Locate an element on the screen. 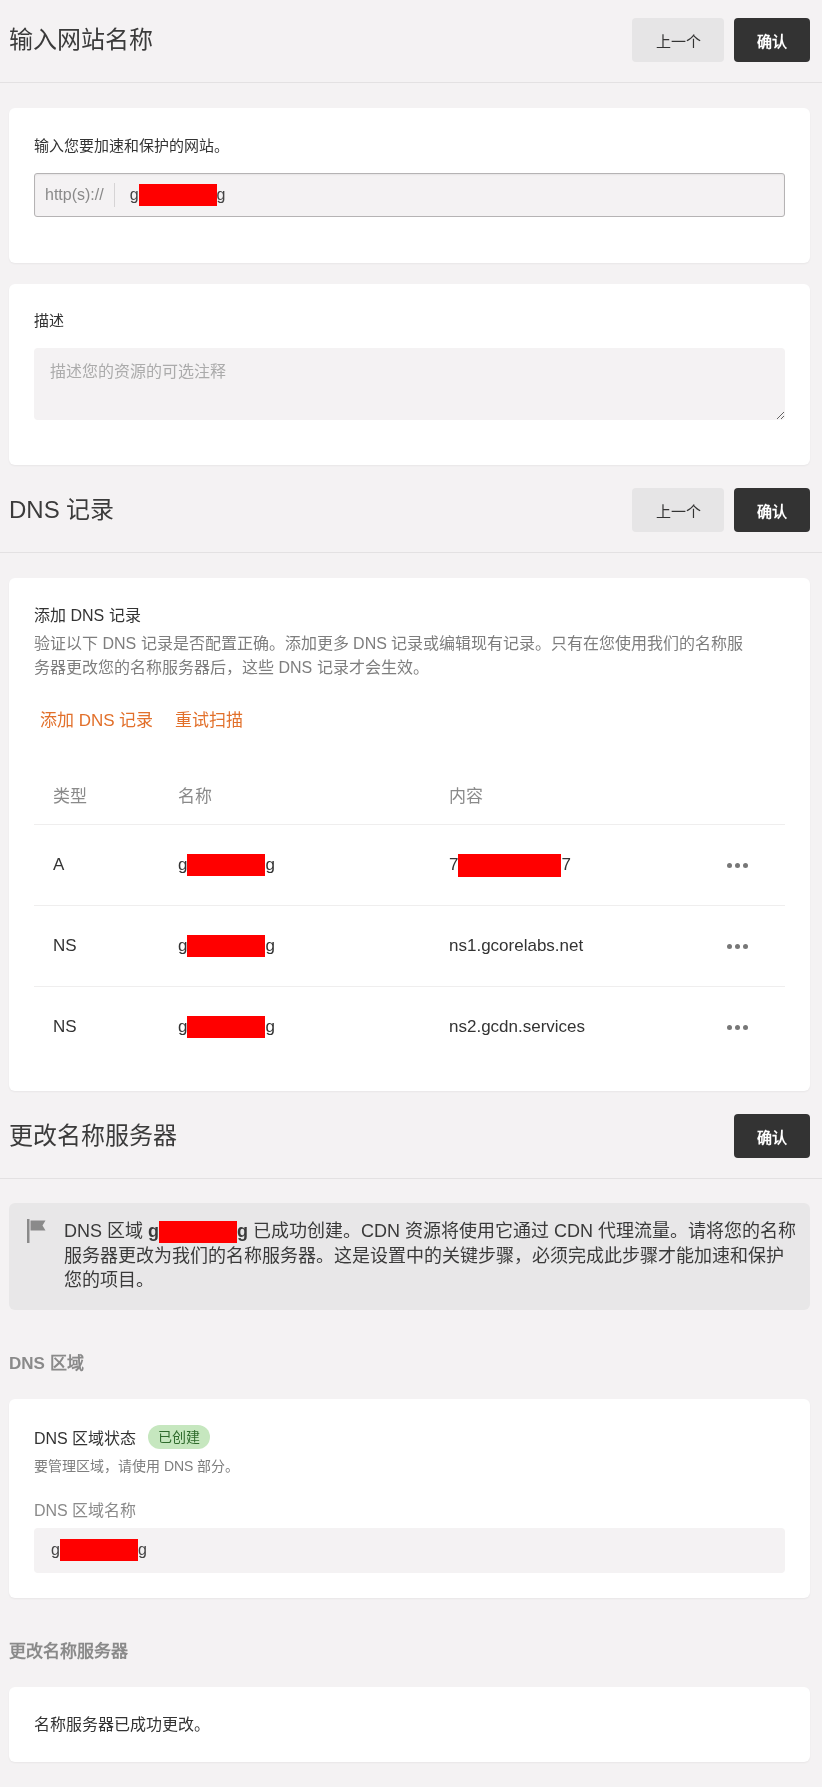 This screenshot has width=822, height=1787. column-header: 名称 is located at coordinates (195, 796).